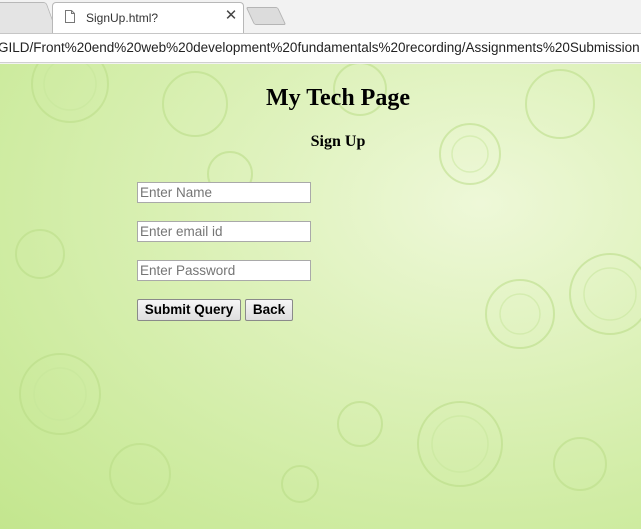 Image resolution: width=641 pixels, height=529 pixels. Describe the element at coordinates (269, 310) in the screenshot. I see `back-button: Back` at that location.